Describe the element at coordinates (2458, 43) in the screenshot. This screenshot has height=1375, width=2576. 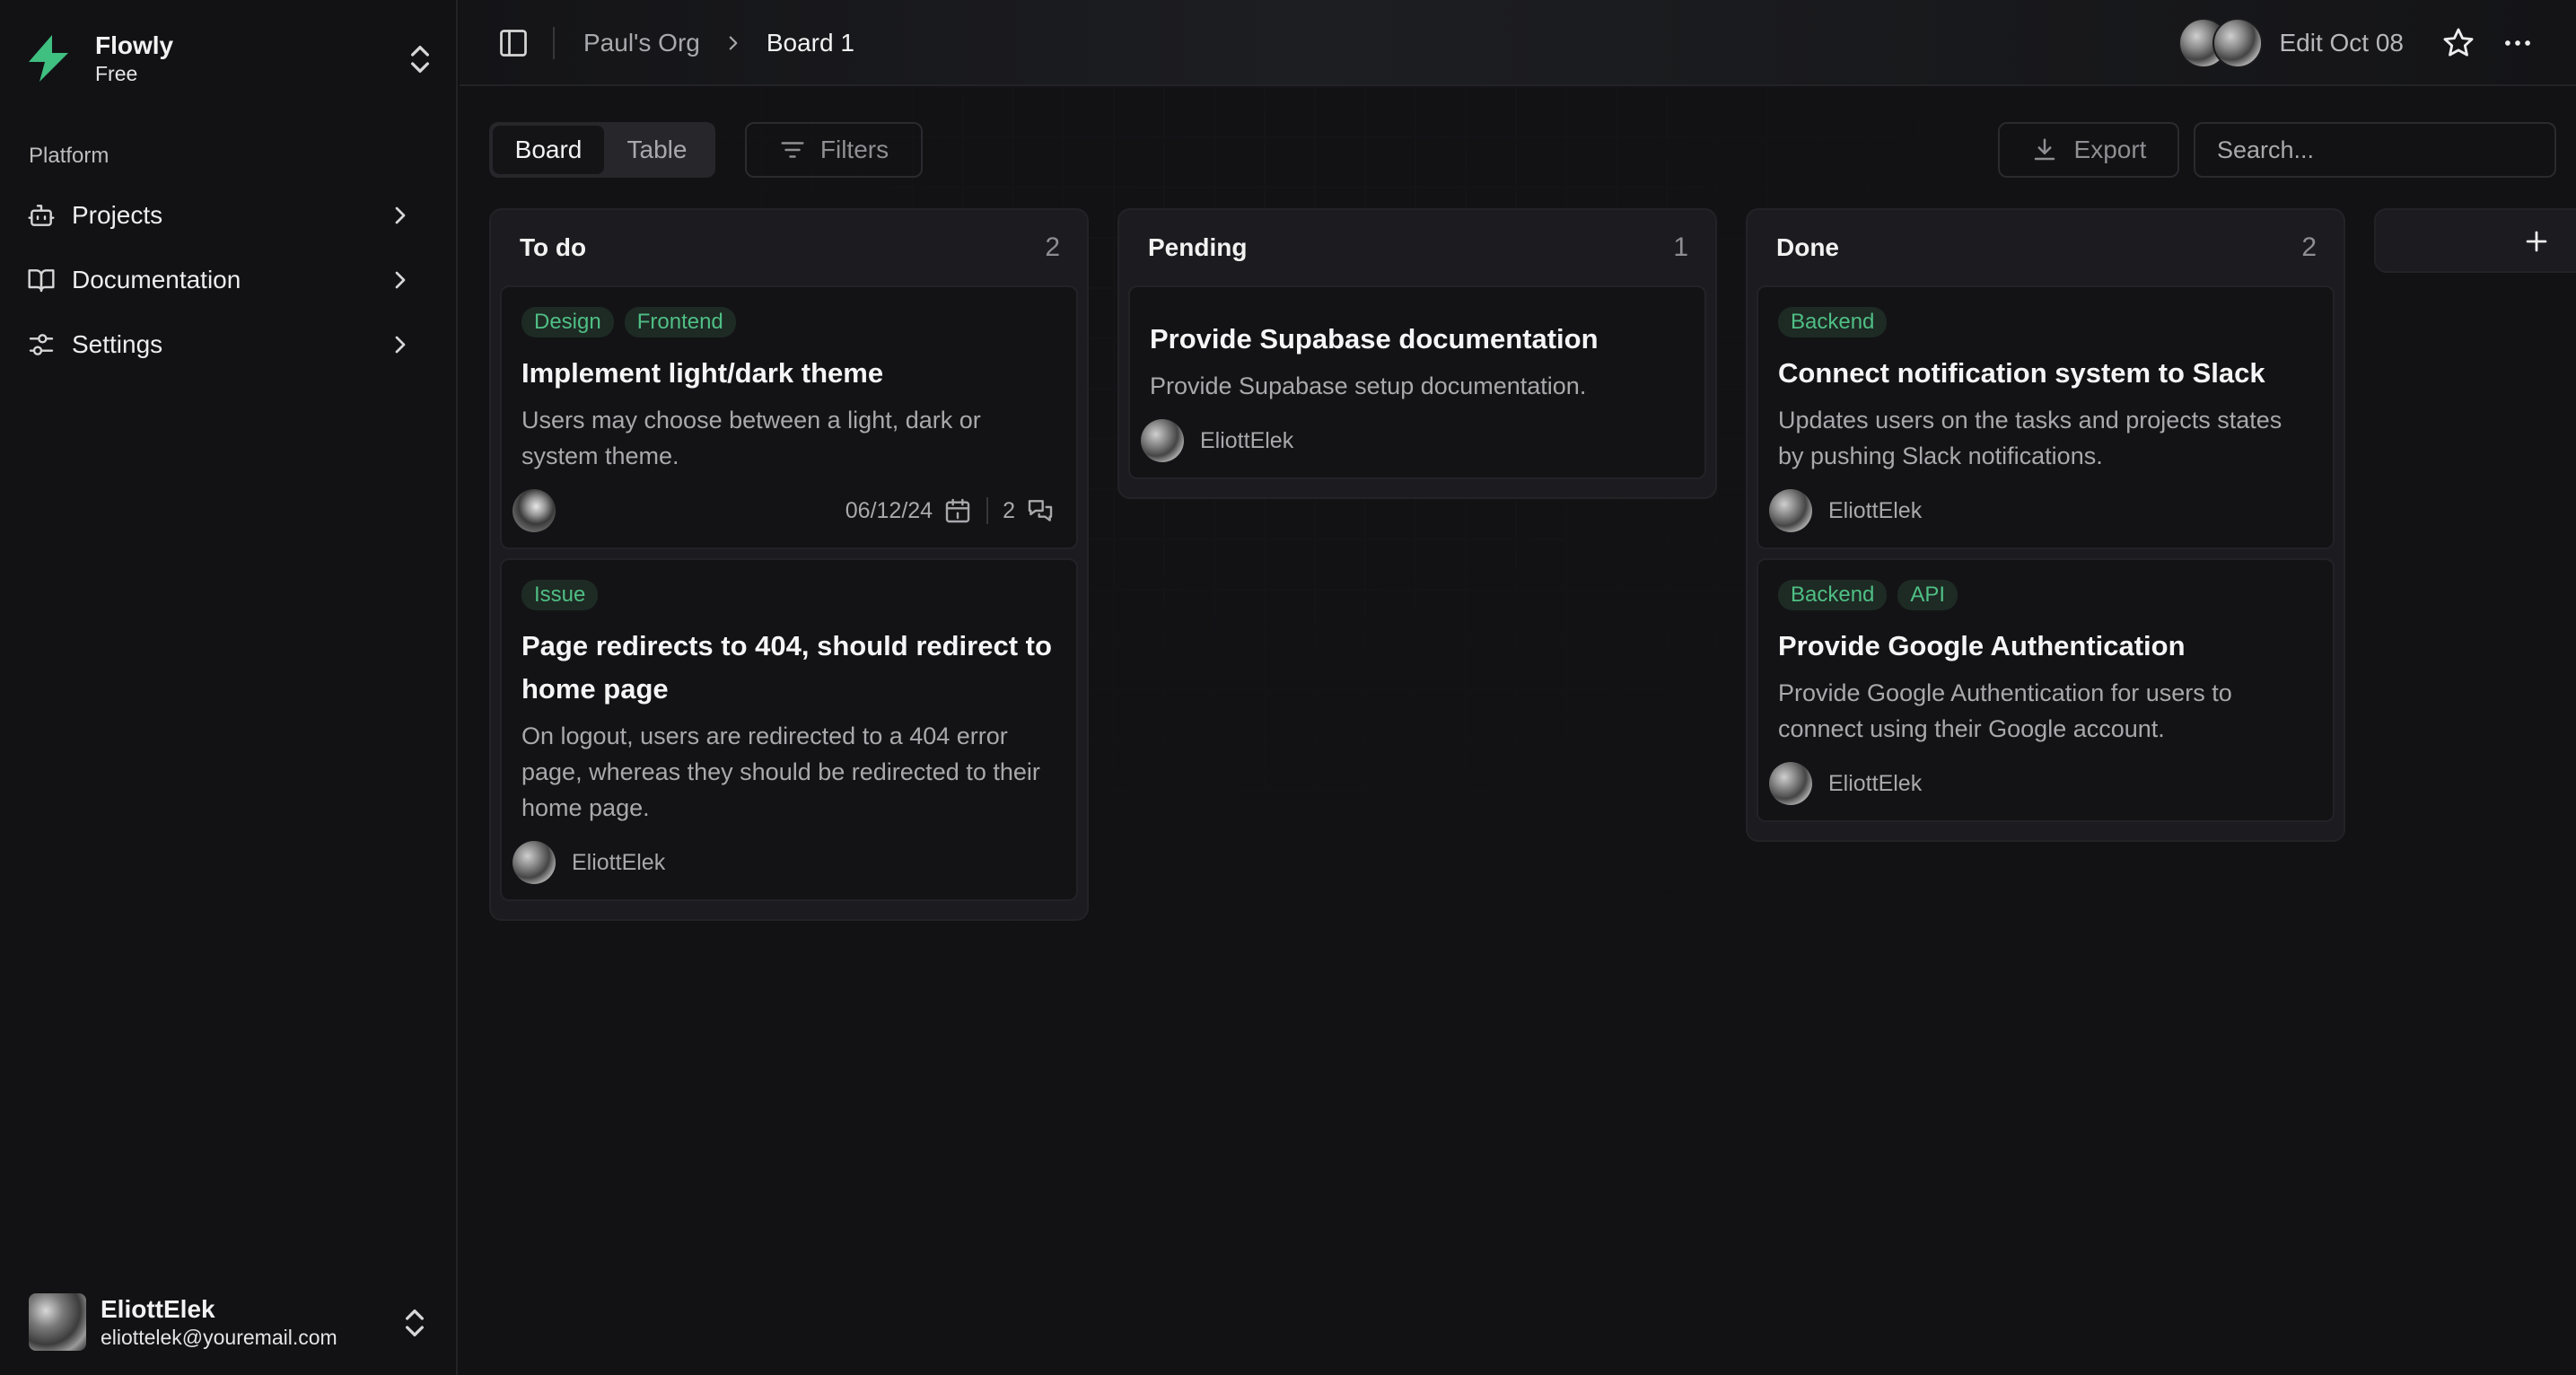
I see `star-icon` at that location.